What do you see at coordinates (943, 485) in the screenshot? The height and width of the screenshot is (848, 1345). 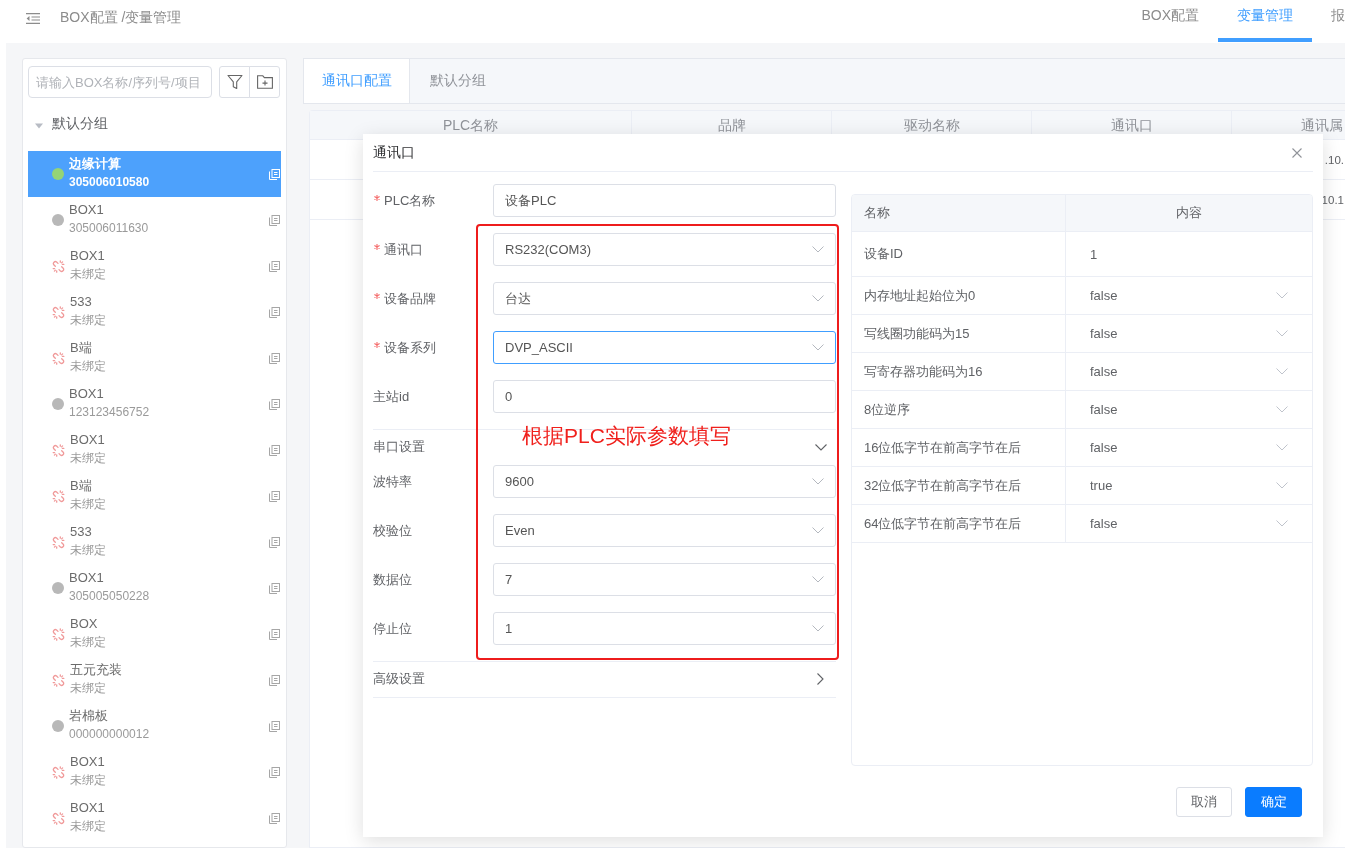 I see `table-cell: 32位低字节在前高字节在后` at bounding box center [943, 485].